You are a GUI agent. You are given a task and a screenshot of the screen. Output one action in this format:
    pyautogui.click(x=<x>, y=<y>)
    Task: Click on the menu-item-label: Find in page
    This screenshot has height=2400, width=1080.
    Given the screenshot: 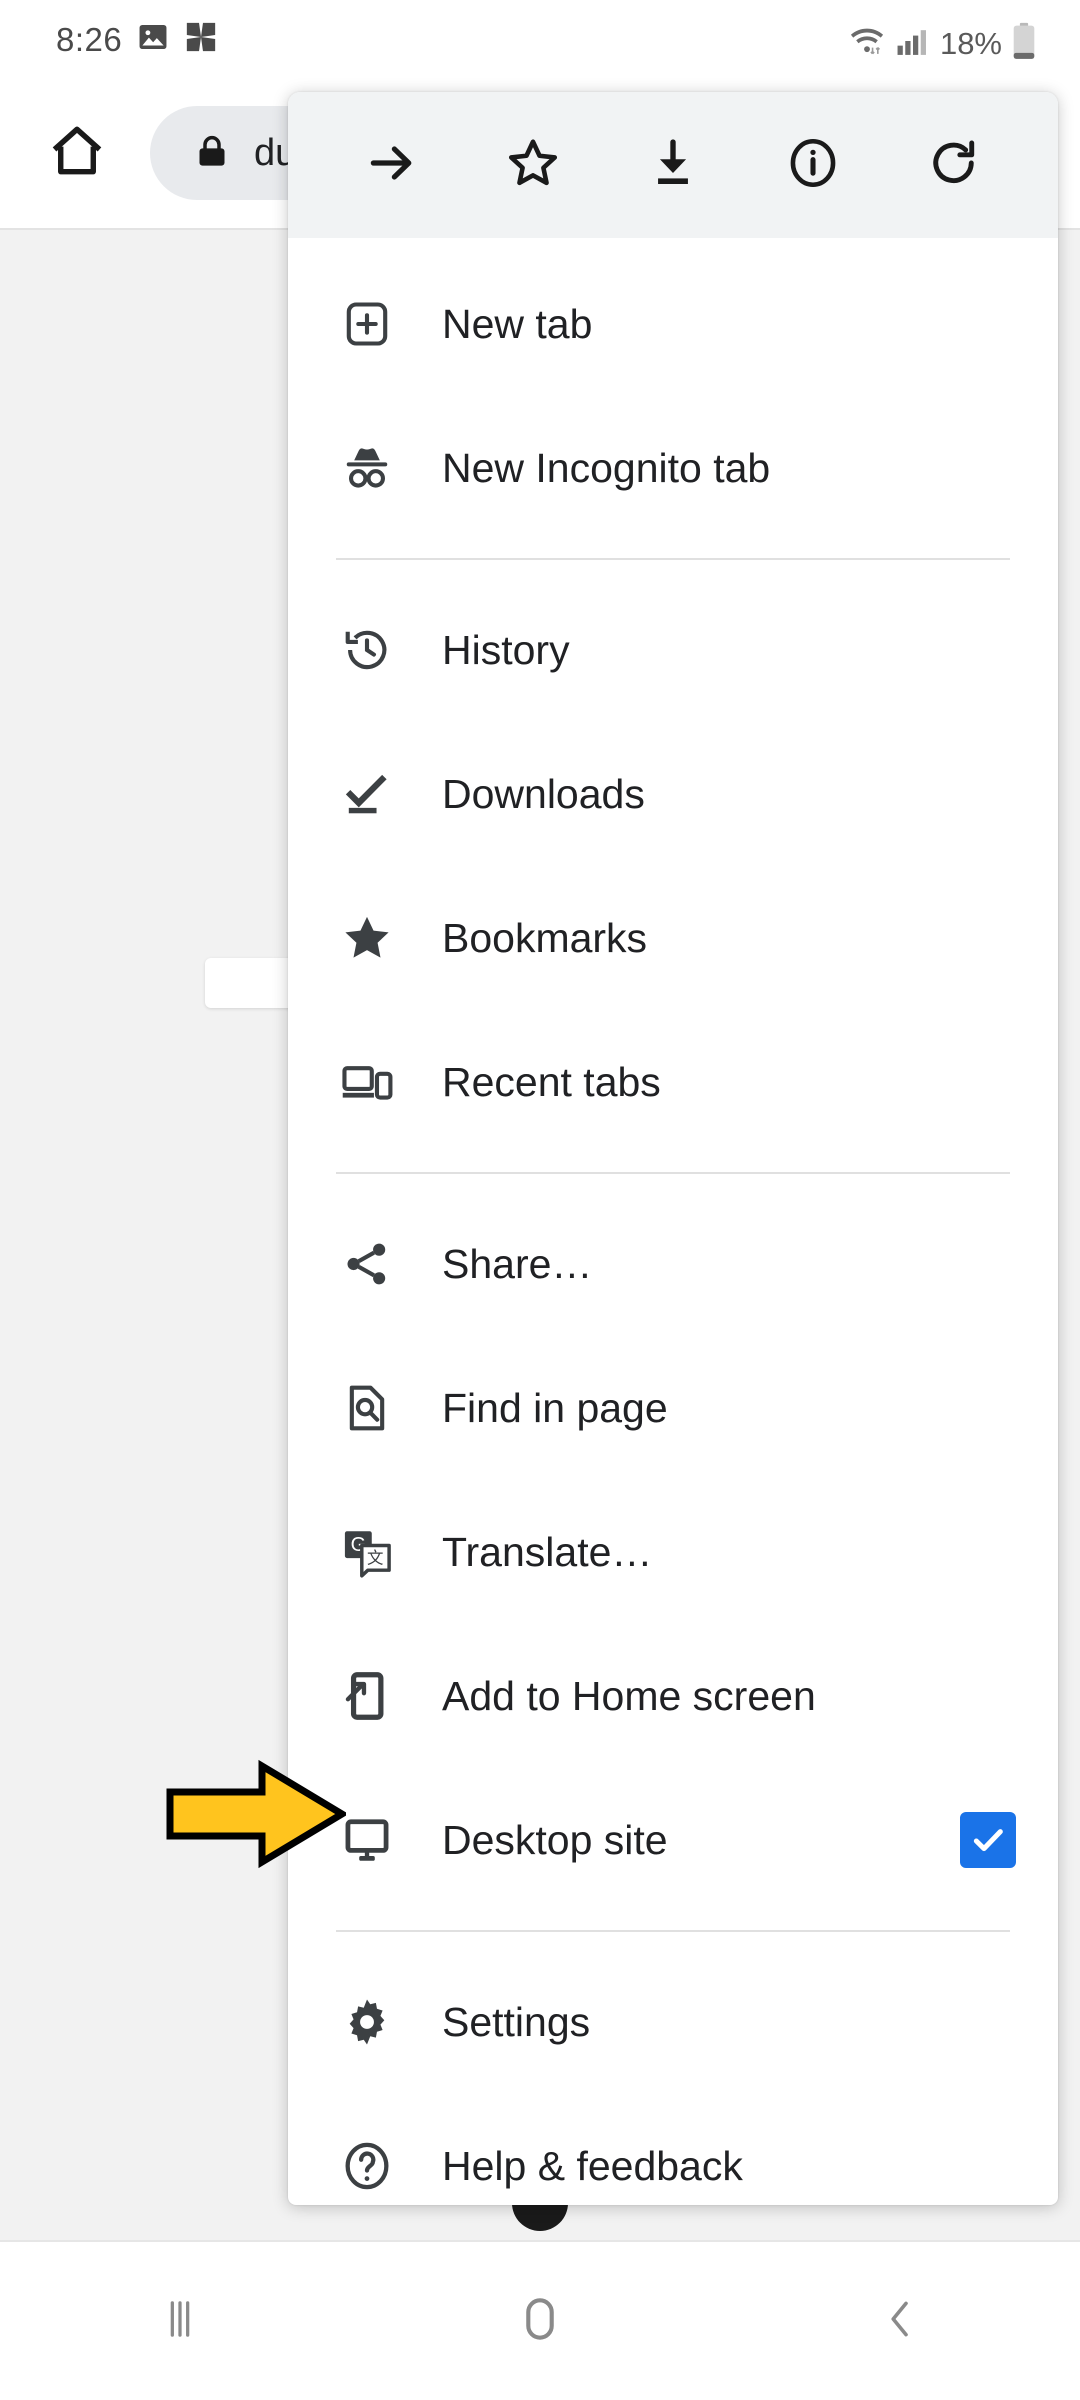 What is the action you would take?
    pyautogui.click(x=555, y=1407)
    